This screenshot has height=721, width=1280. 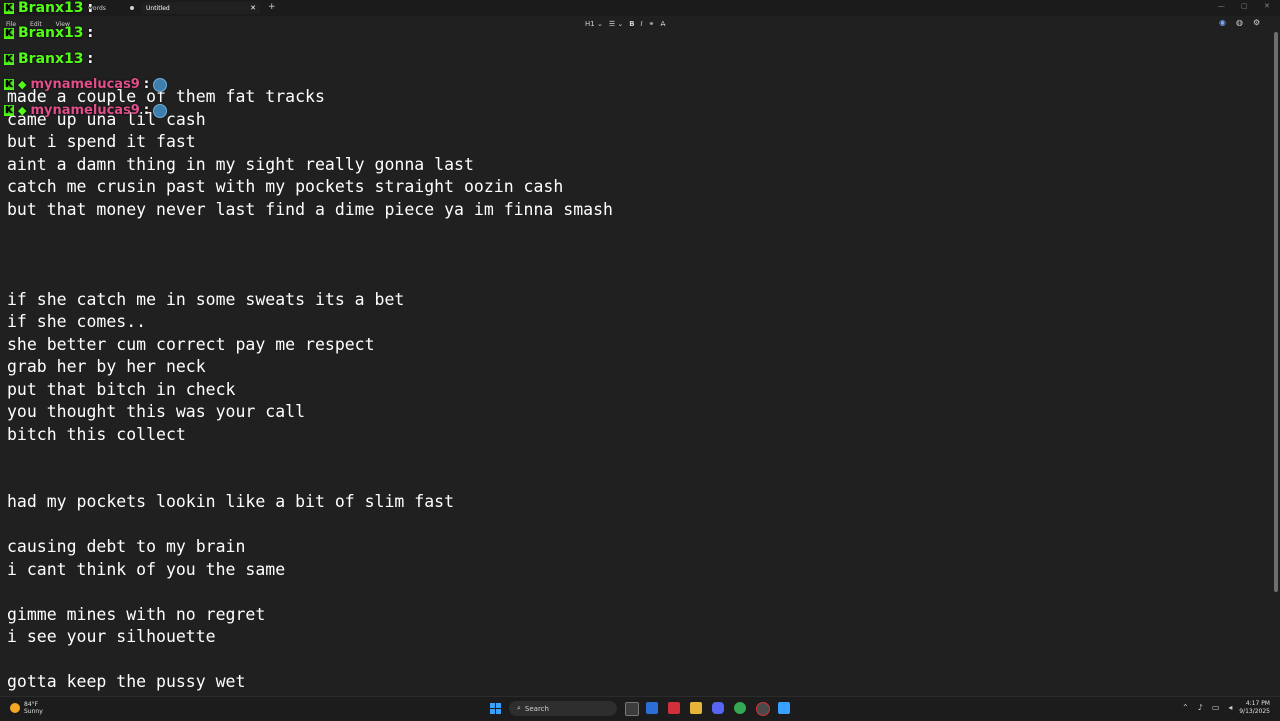 I want to click on tab-label: Untitled, so click(x=158, y=8).